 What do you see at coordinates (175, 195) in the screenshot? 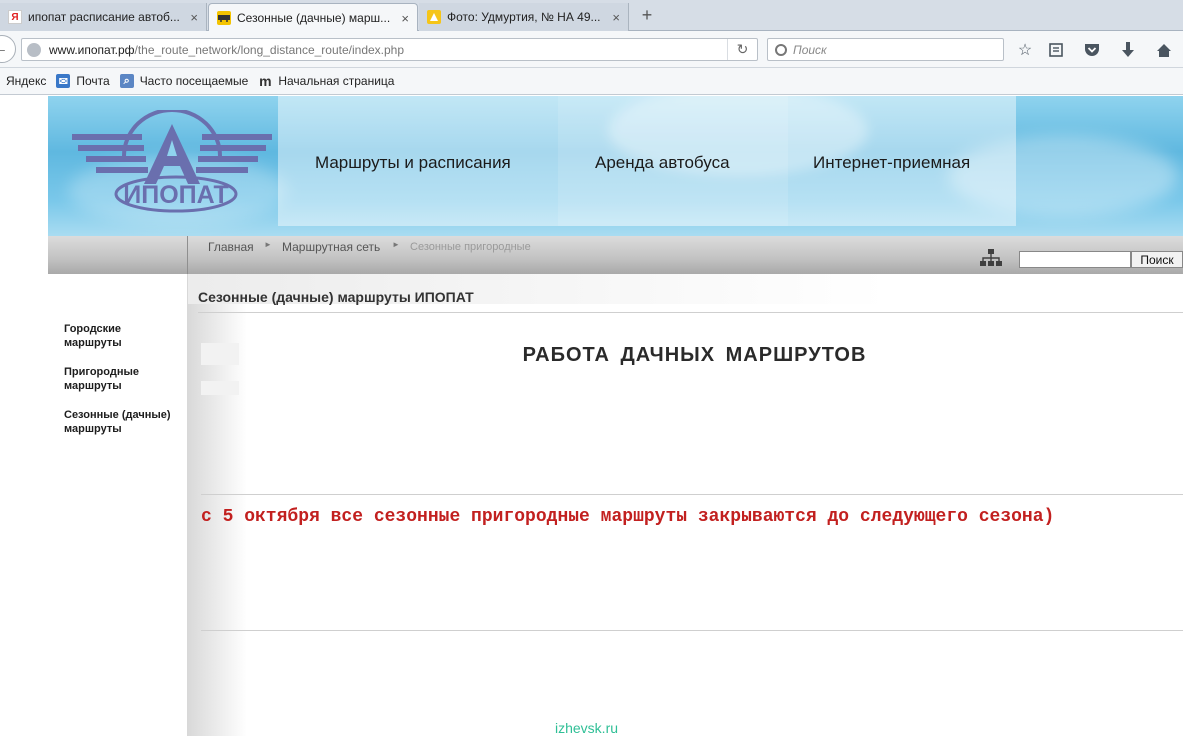
I see `logo-text: ИПОПАТ` at bounding box center [175, 195].